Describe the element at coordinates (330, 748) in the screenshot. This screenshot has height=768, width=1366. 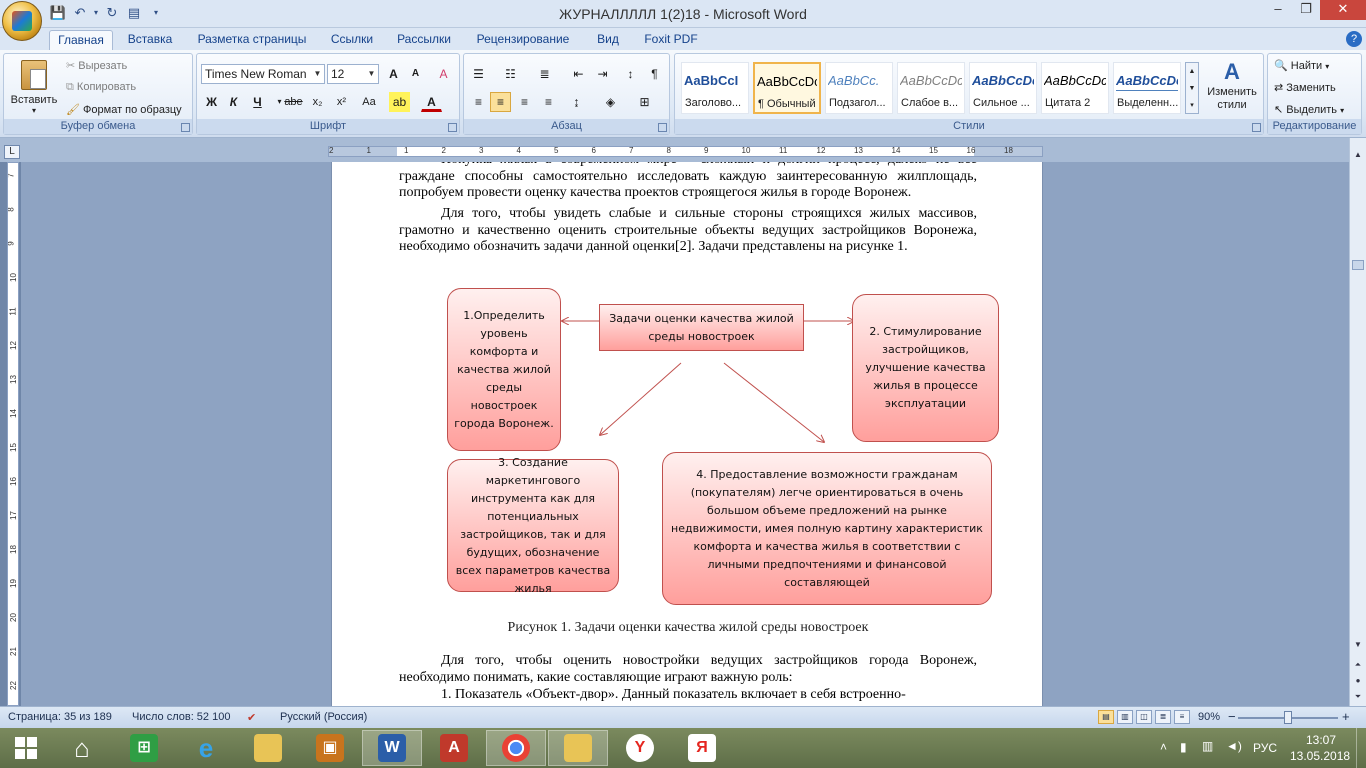
I see `taskbar-app: ▣` at that location.